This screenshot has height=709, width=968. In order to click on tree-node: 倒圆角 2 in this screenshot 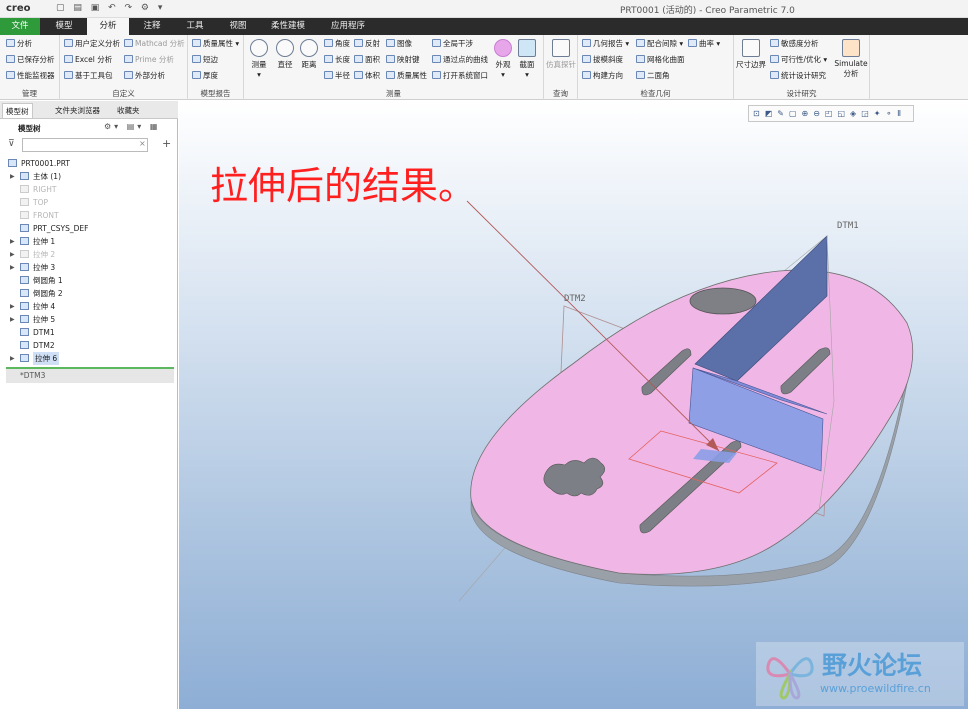, I will do `click(88, 293)`.